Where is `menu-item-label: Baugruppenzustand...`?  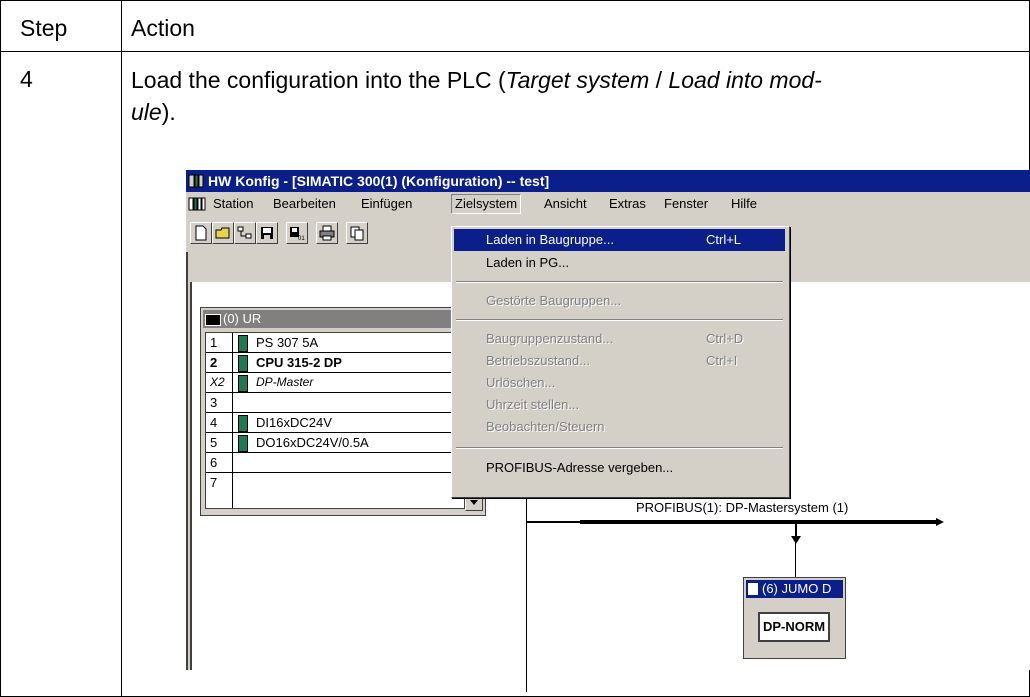
menu-item-label: Baugruppenzustand... is located at coordinates (550, 338).